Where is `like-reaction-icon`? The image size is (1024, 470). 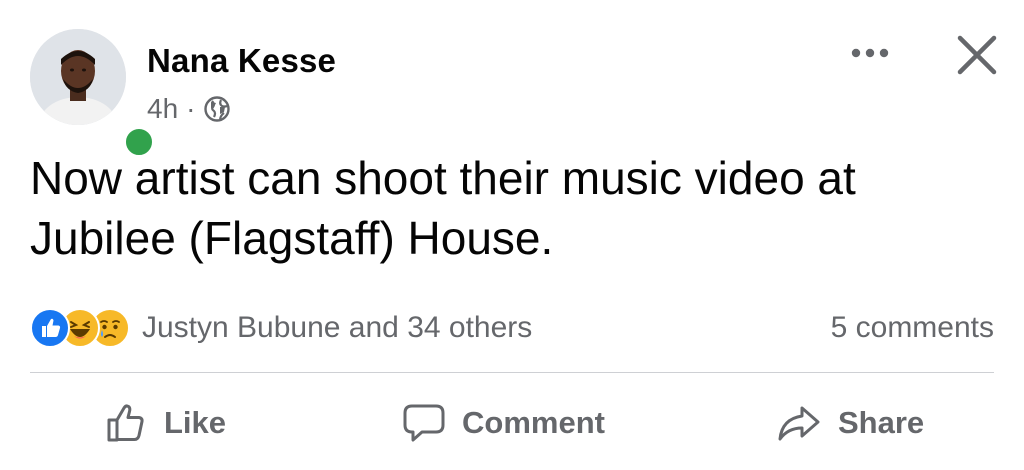
like-reaction-icon is located at coordinates (50, 328).